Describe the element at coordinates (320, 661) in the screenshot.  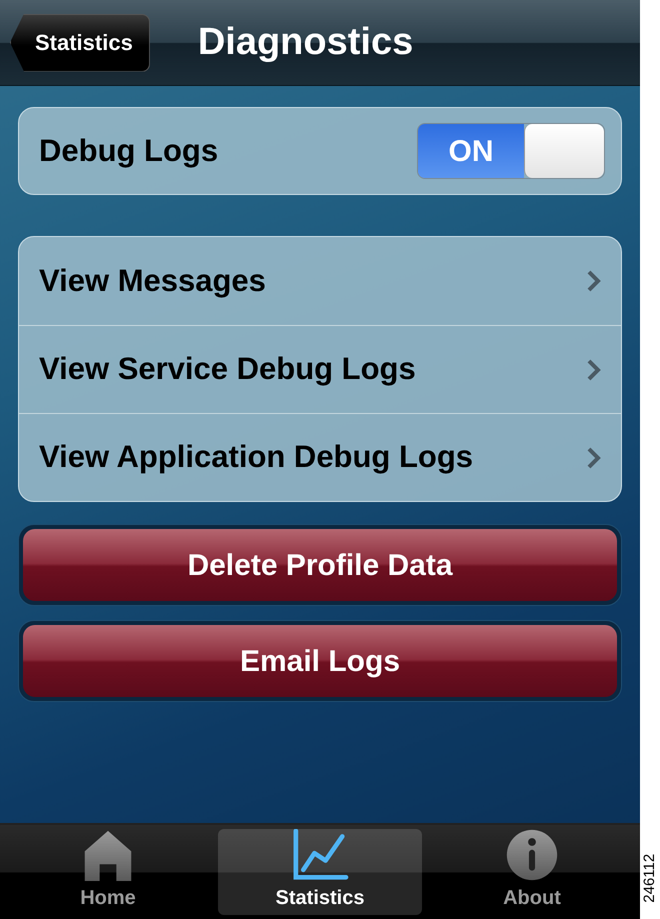
I see `action-button: Email Logs` at that location.